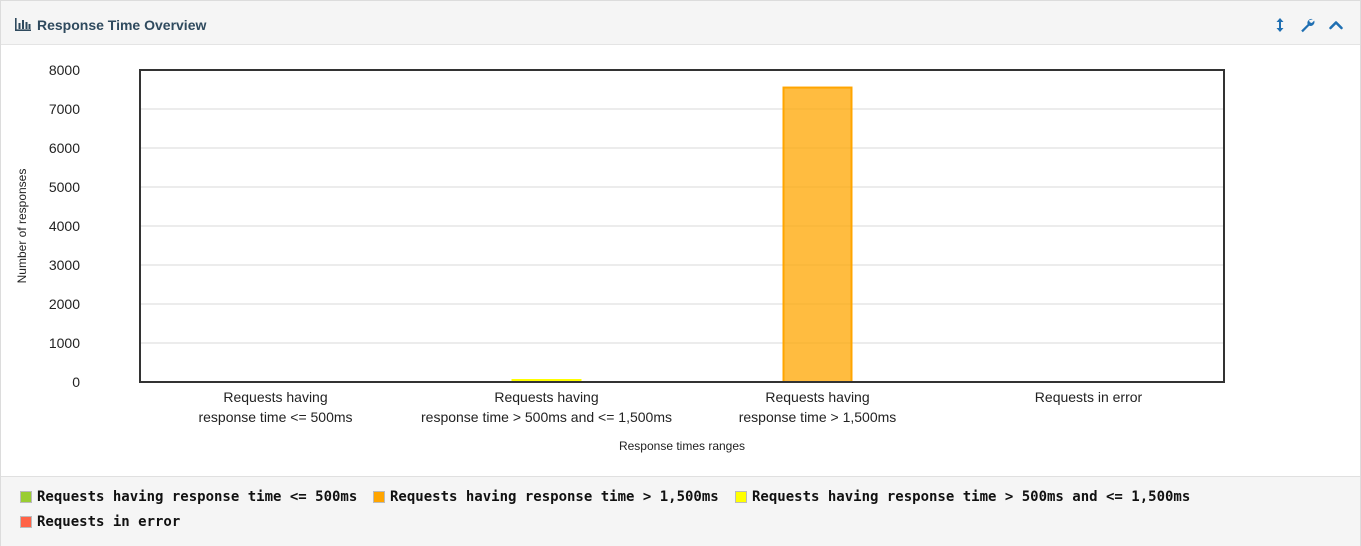 The width and height of the screenshot is (1361, 546). What do you see at coordinates (817, 235) in the screenshot?
I see `bar` at bounding box center [817, 235].